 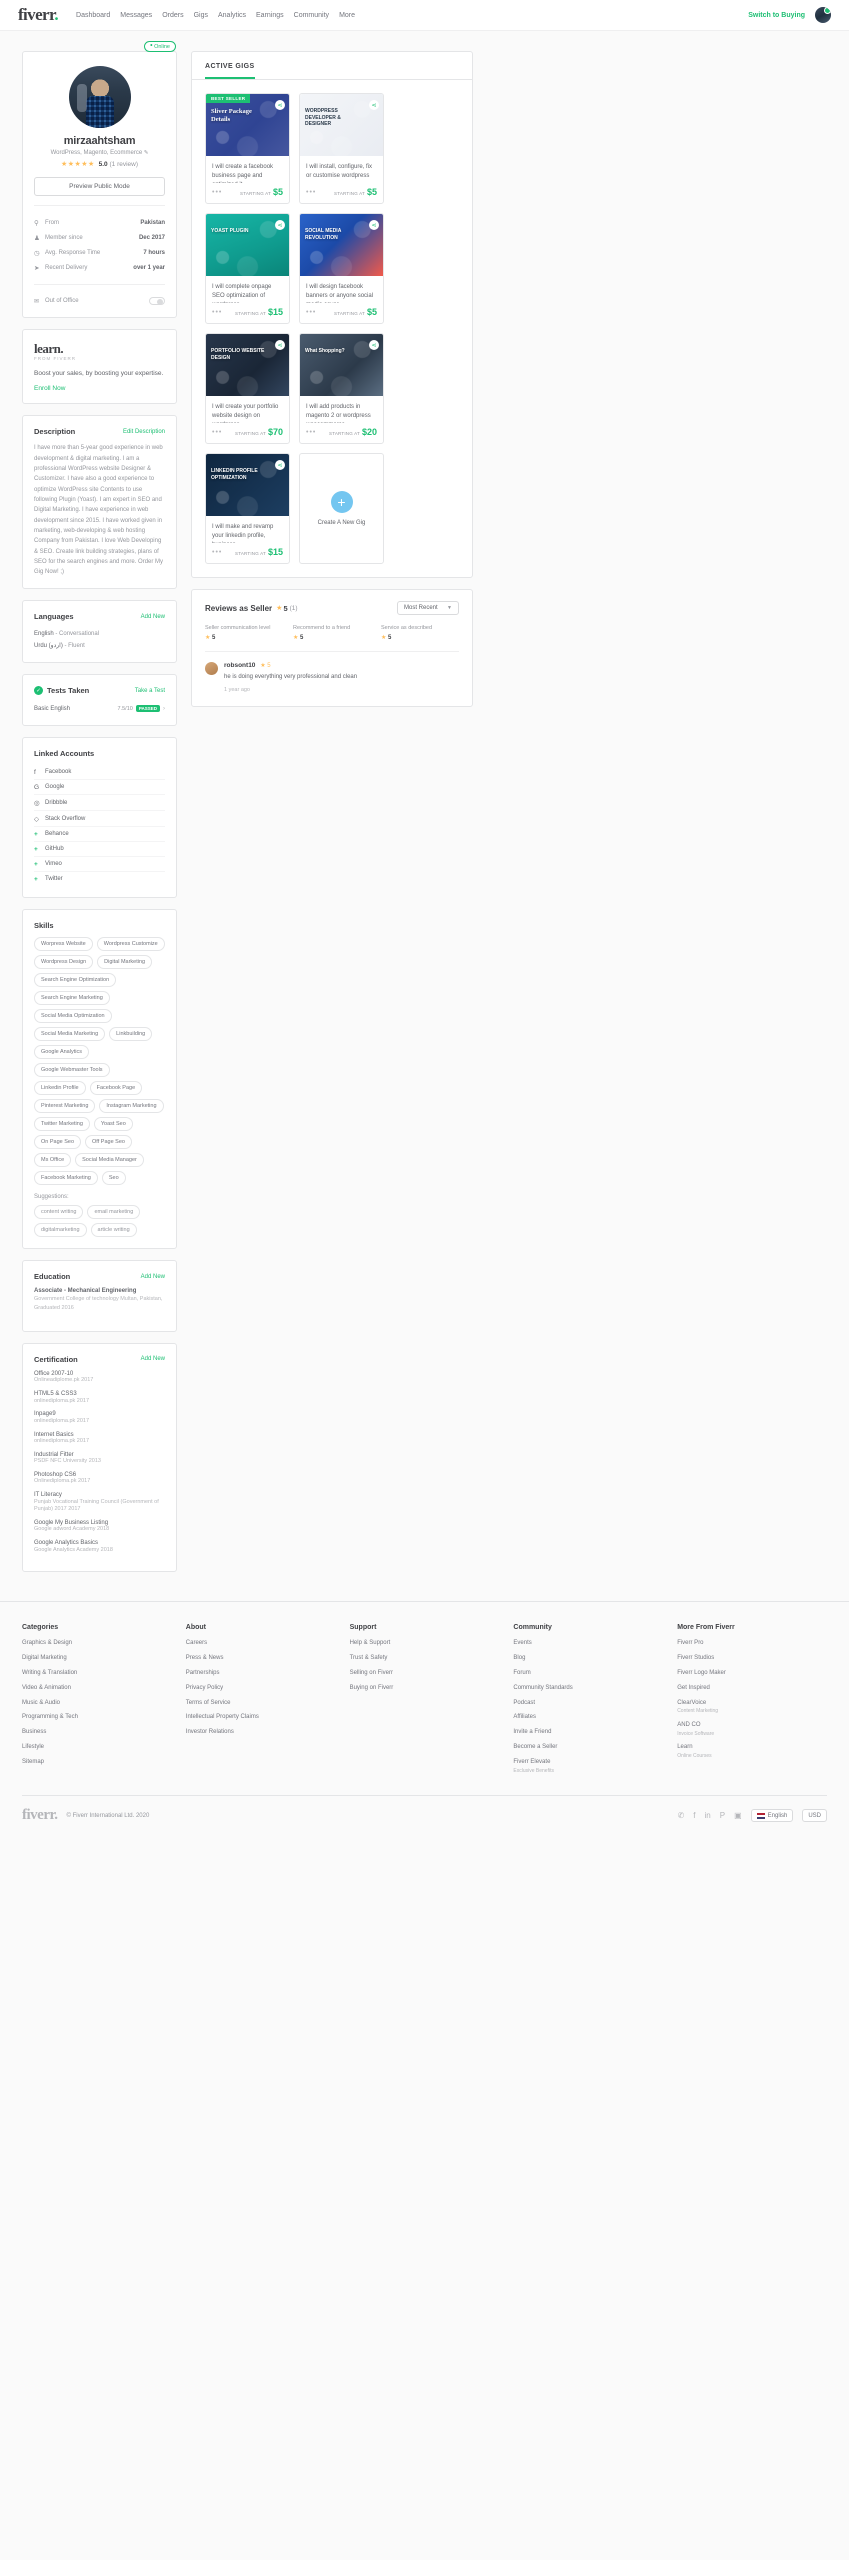 I want to click on suggestion-tag: email marketing, so click(x=114, y=1212).